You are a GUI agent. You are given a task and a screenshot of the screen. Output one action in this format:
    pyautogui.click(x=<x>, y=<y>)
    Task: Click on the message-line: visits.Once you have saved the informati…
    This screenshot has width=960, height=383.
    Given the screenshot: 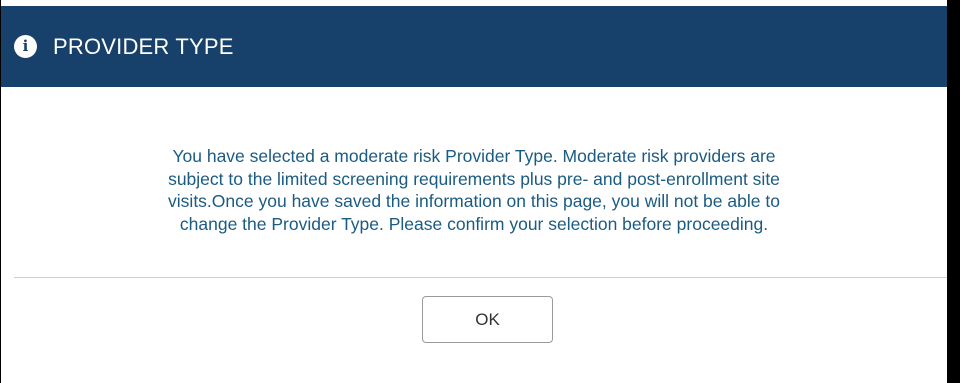 What is the action you would take?
    pyautogui.click(x=474, y=201)
    